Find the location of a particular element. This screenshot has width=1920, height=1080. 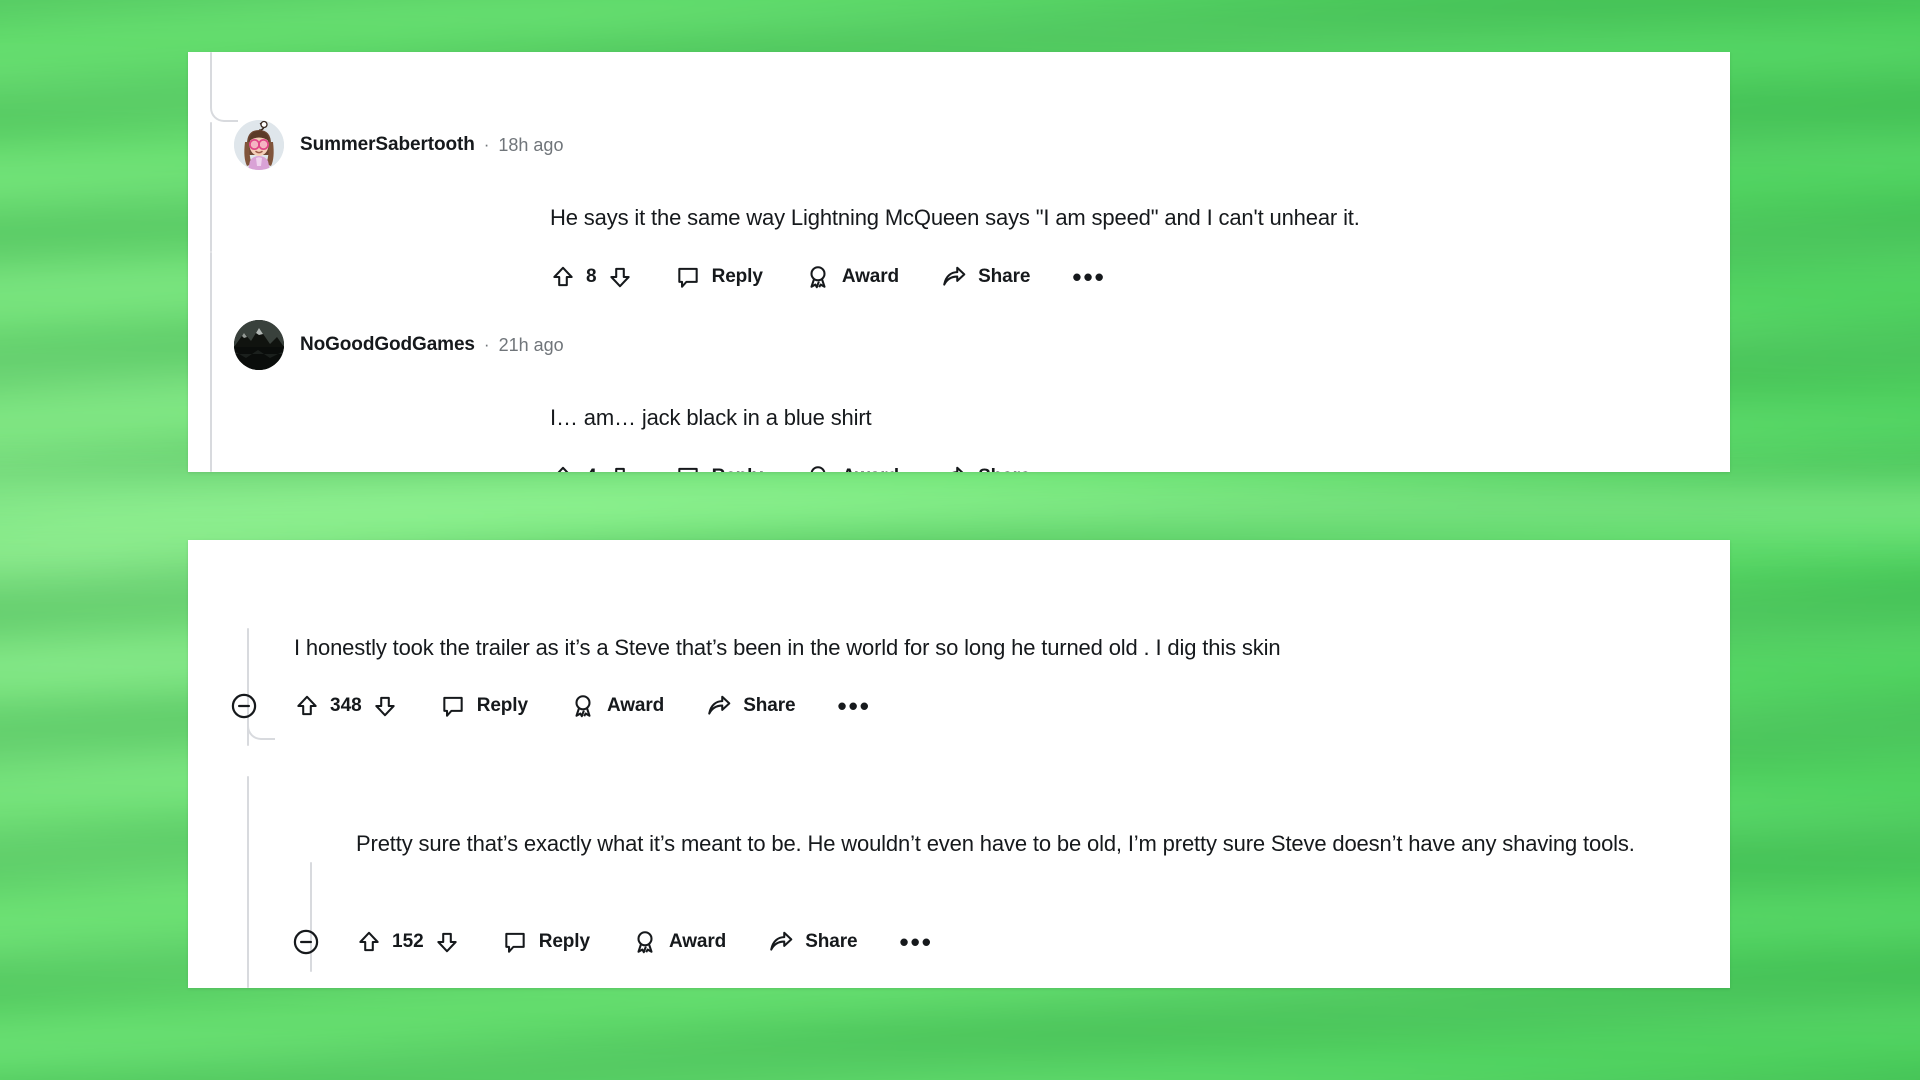

background-highlight-band is located at coordinates (960, 505).